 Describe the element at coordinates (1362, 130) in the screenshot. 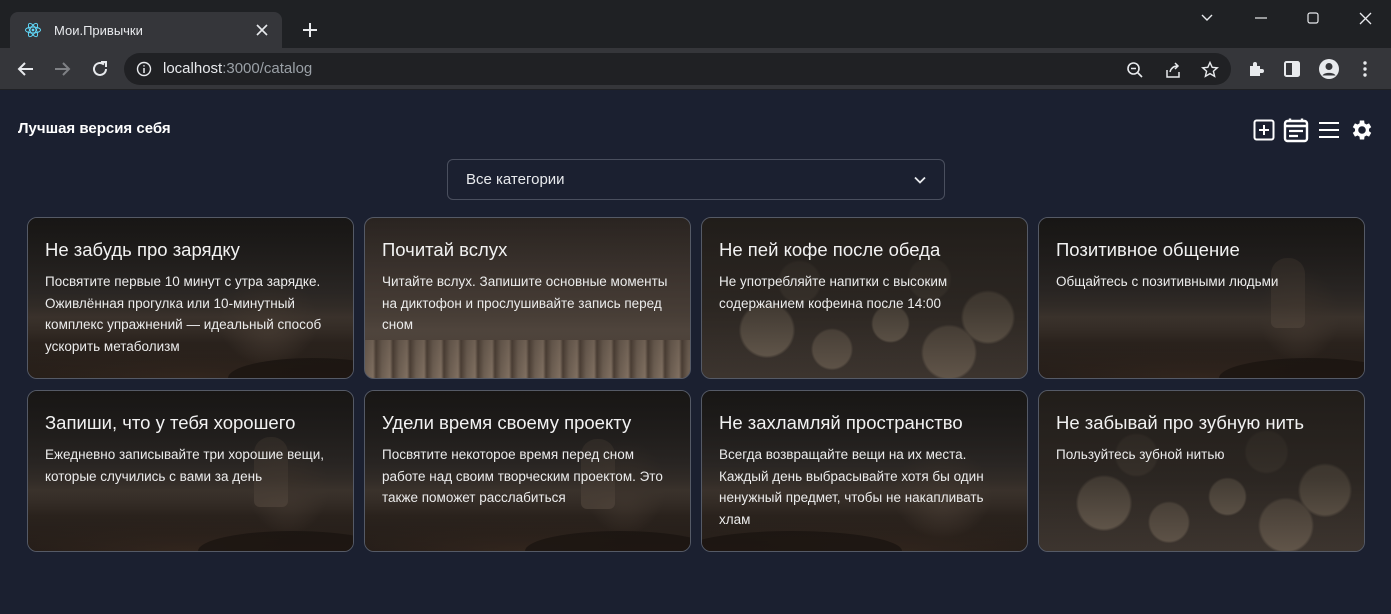

I see `gear-icon` at that location.